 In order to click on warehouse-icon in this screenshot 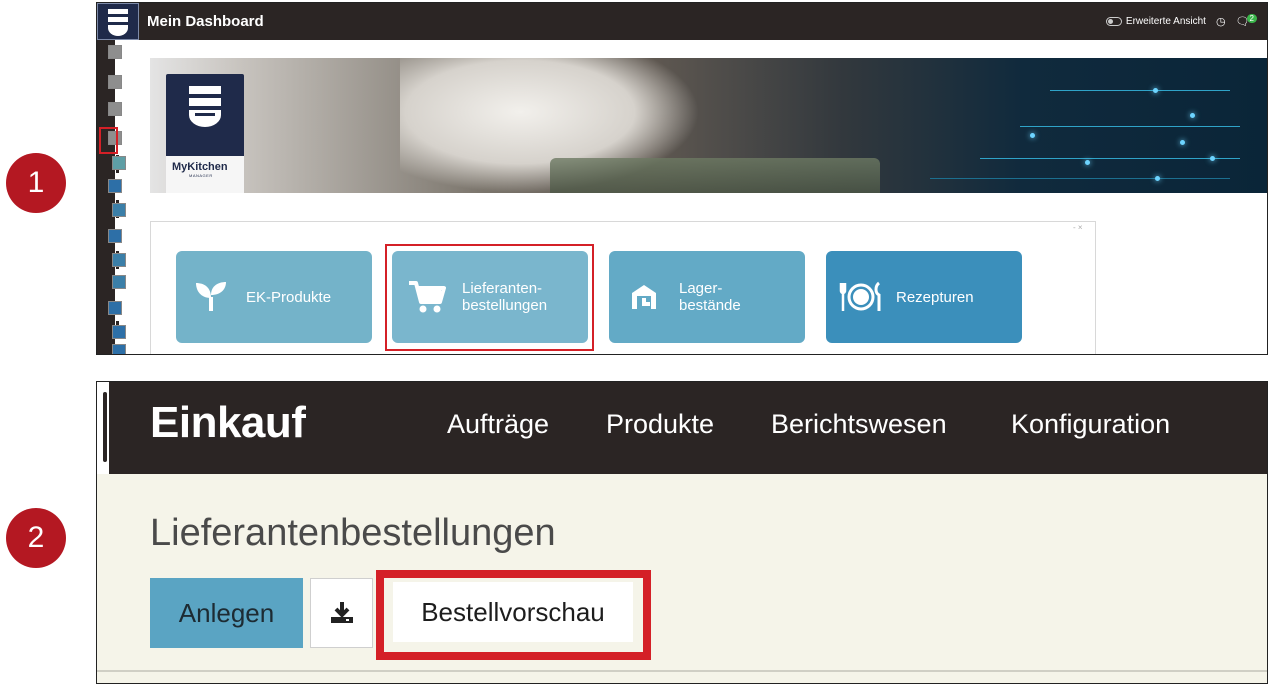, I will do `click(644, 297)`.